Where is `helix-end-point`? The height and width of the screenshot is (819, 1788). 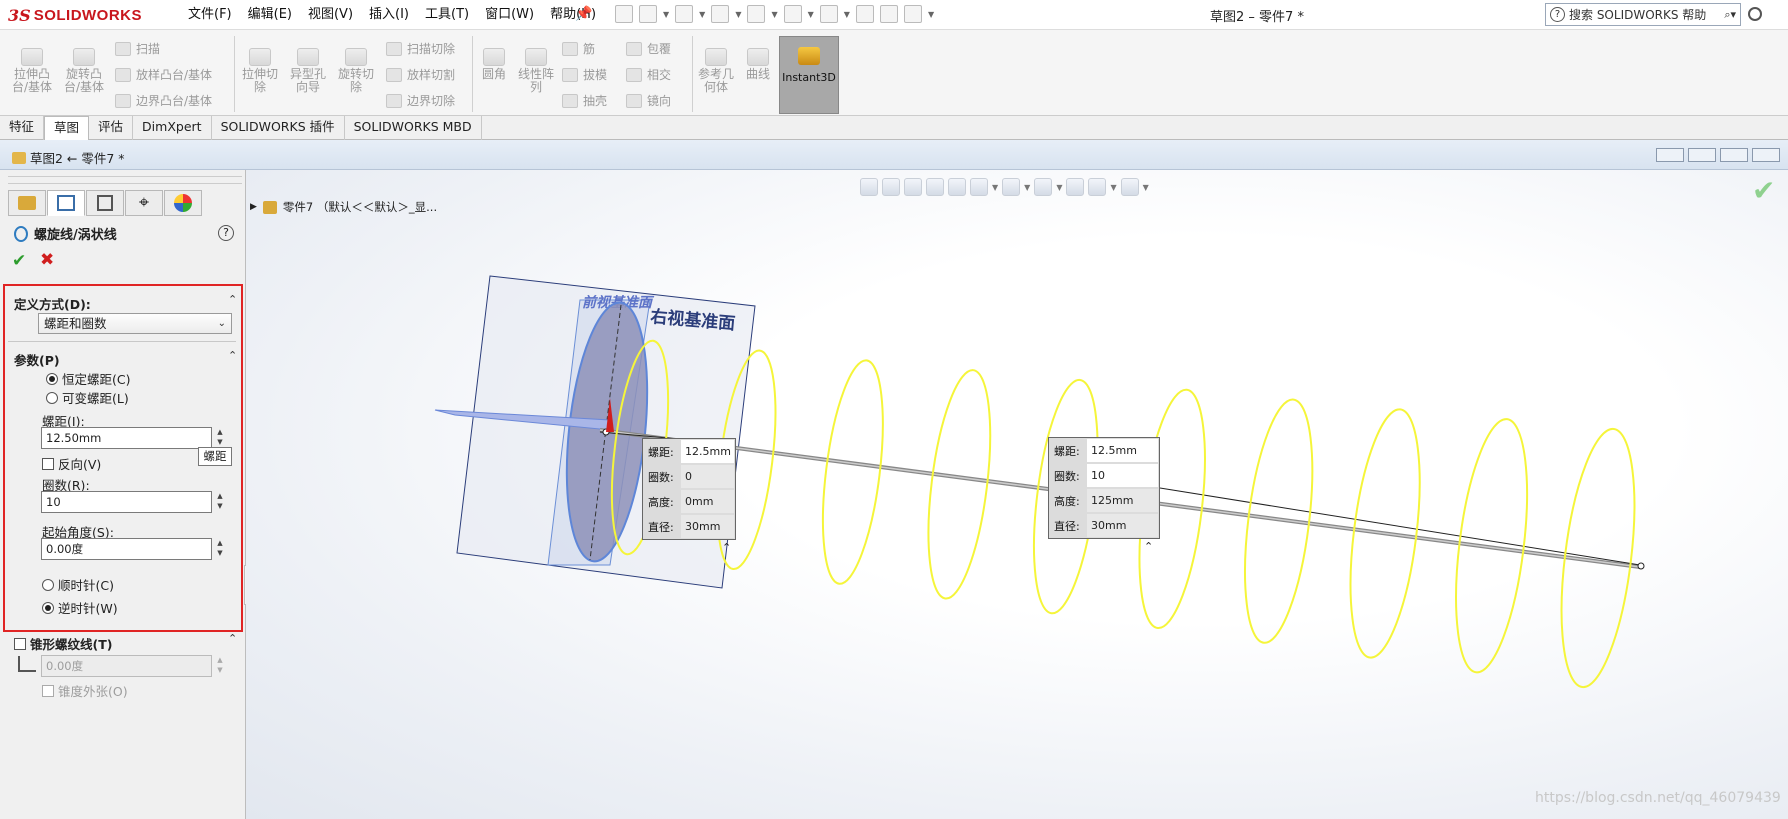
helix-end-point is located at coordinates (1641, 566).